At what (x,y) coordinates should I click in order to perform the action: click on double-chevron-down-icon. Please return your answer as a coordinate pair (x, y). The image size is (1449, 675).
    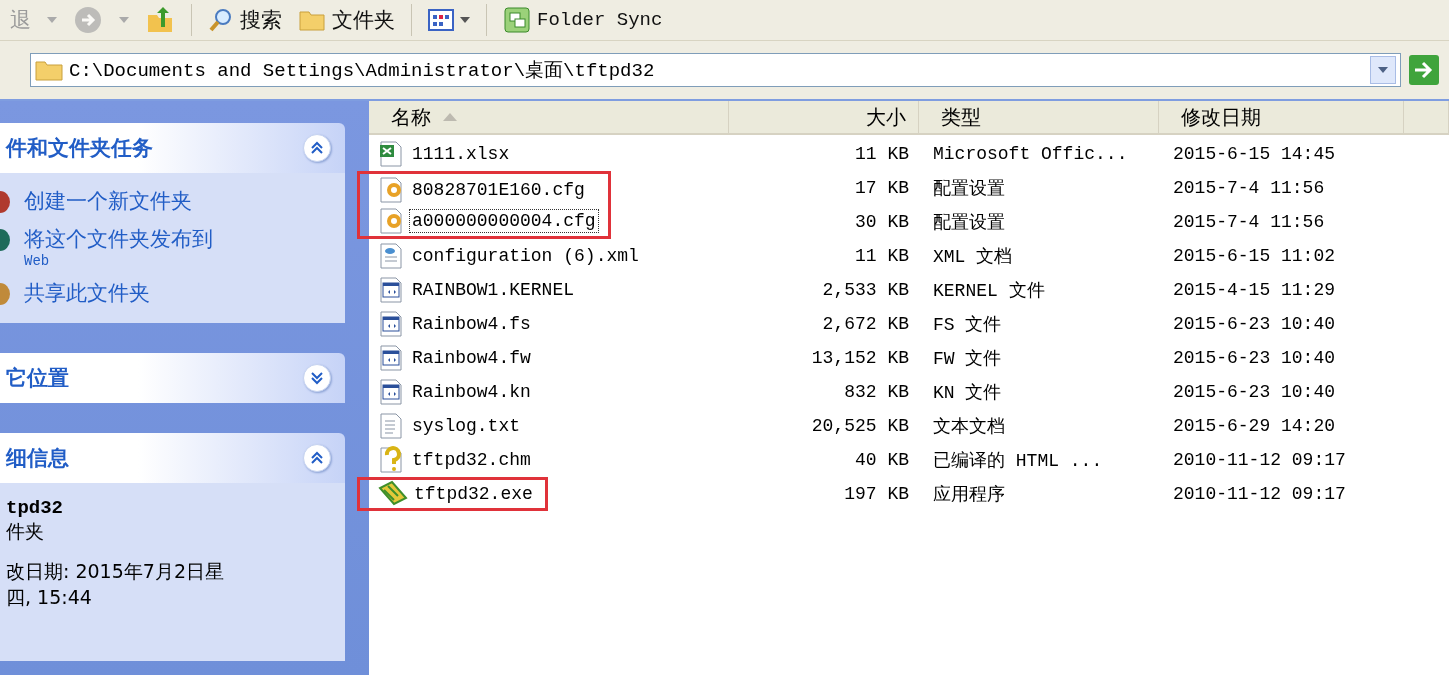
    Looking at the image, I should click on (317, 378).